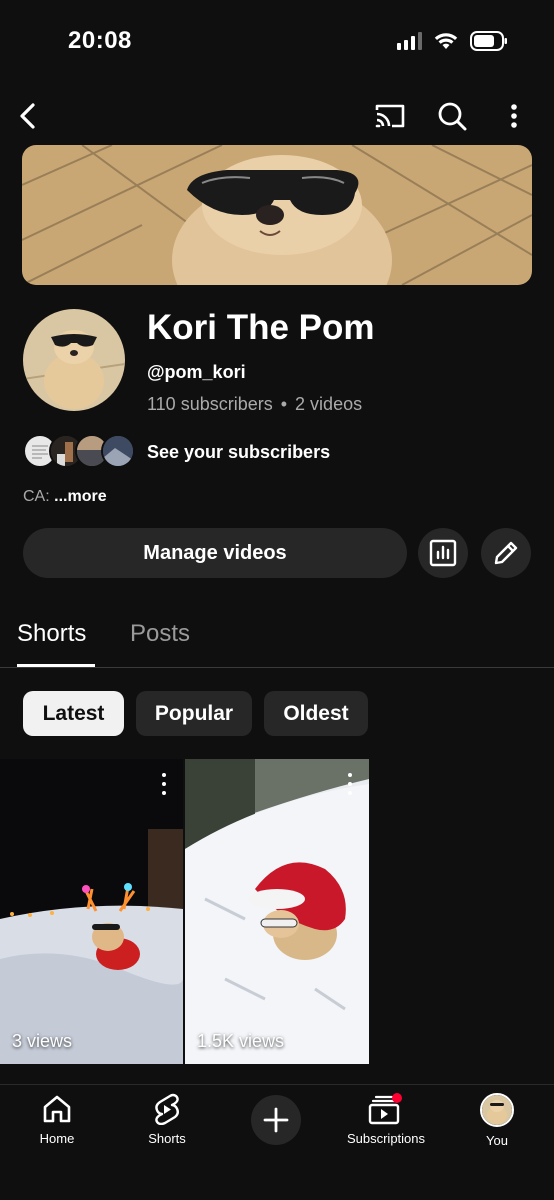 The width and height of the screenshot is (554, 1200). I want to click on nav-label: You, so click(497, 1140).